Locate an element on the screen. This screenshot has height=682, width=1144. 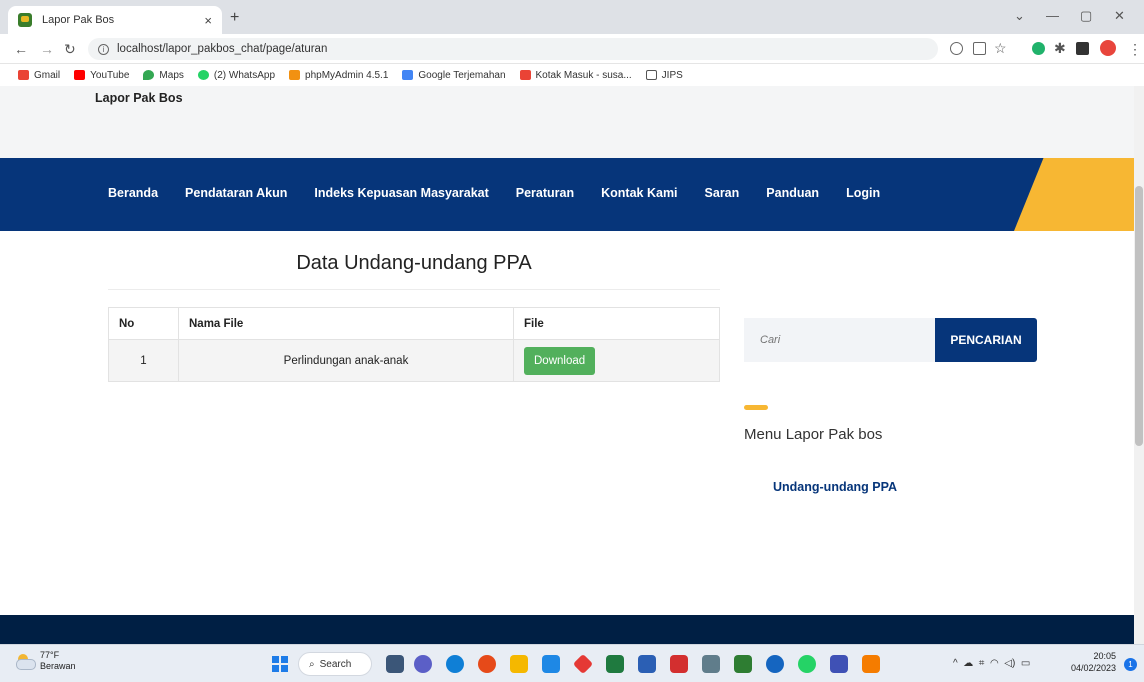
file-explorer-icon is located at coordinates (519, 664).